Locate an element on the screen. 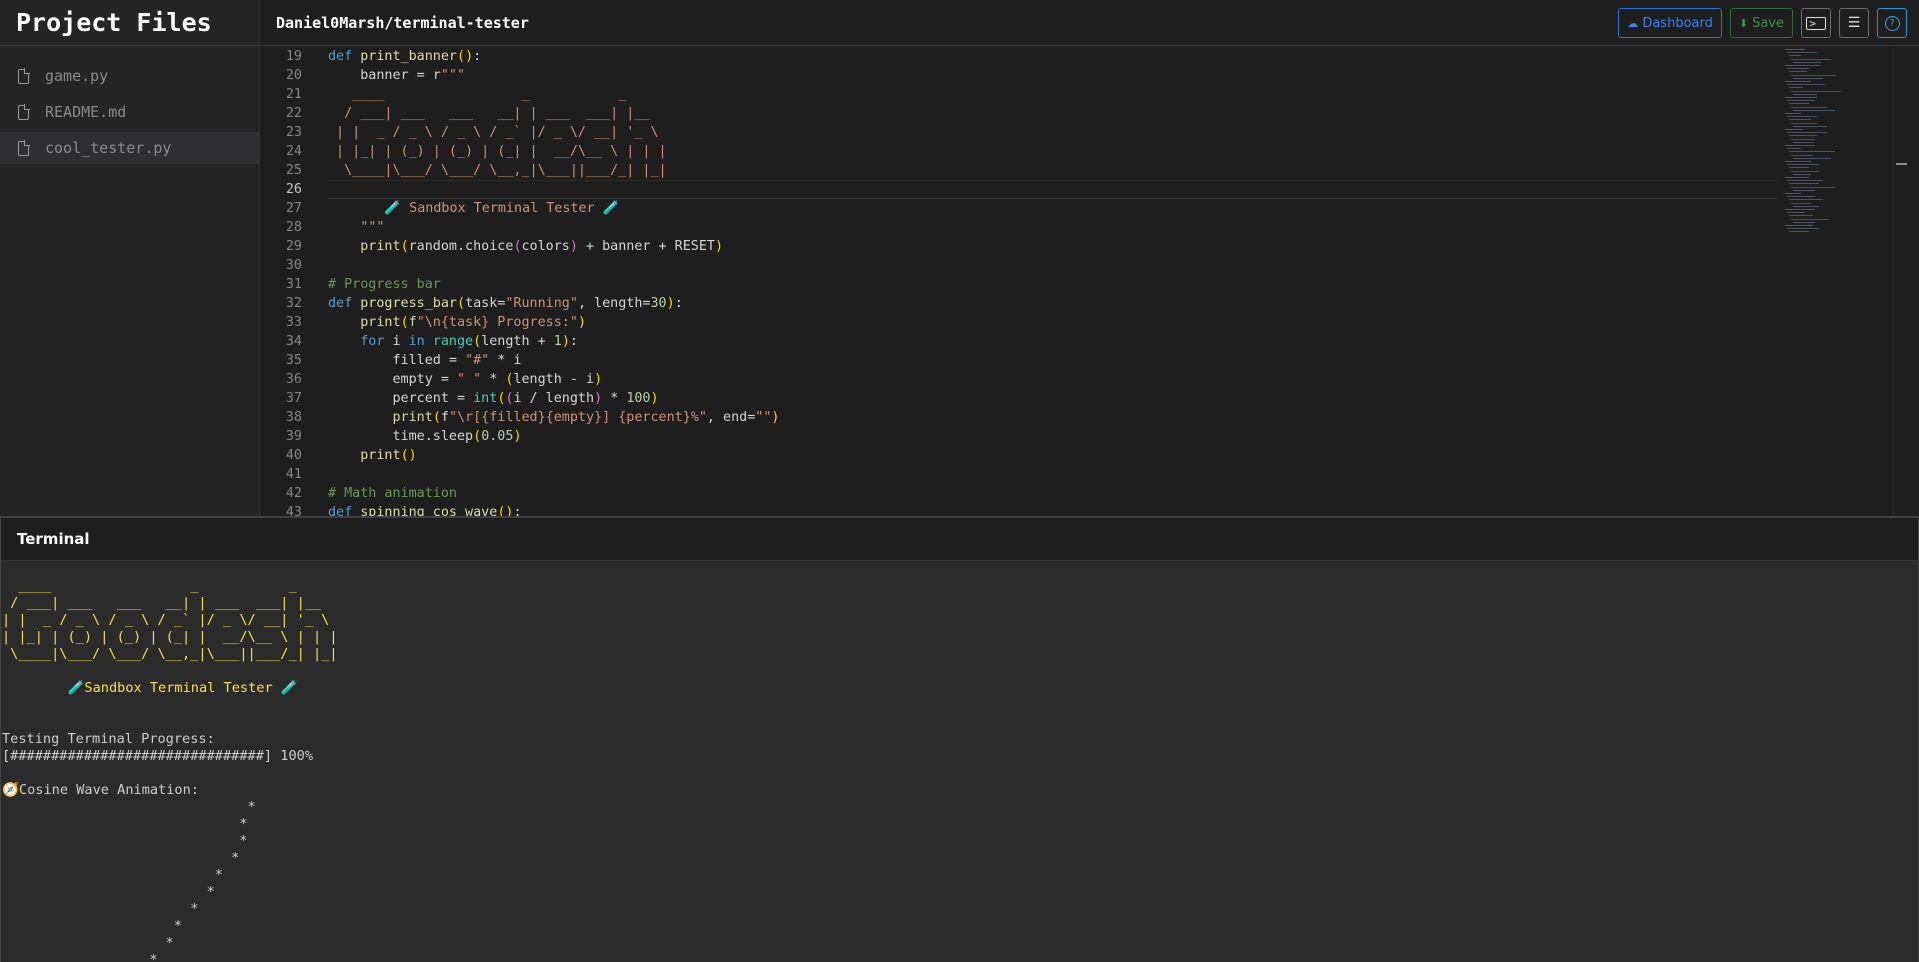 The image size is (1919, 962). help-button: ? is located at coordinates (1892, 23).